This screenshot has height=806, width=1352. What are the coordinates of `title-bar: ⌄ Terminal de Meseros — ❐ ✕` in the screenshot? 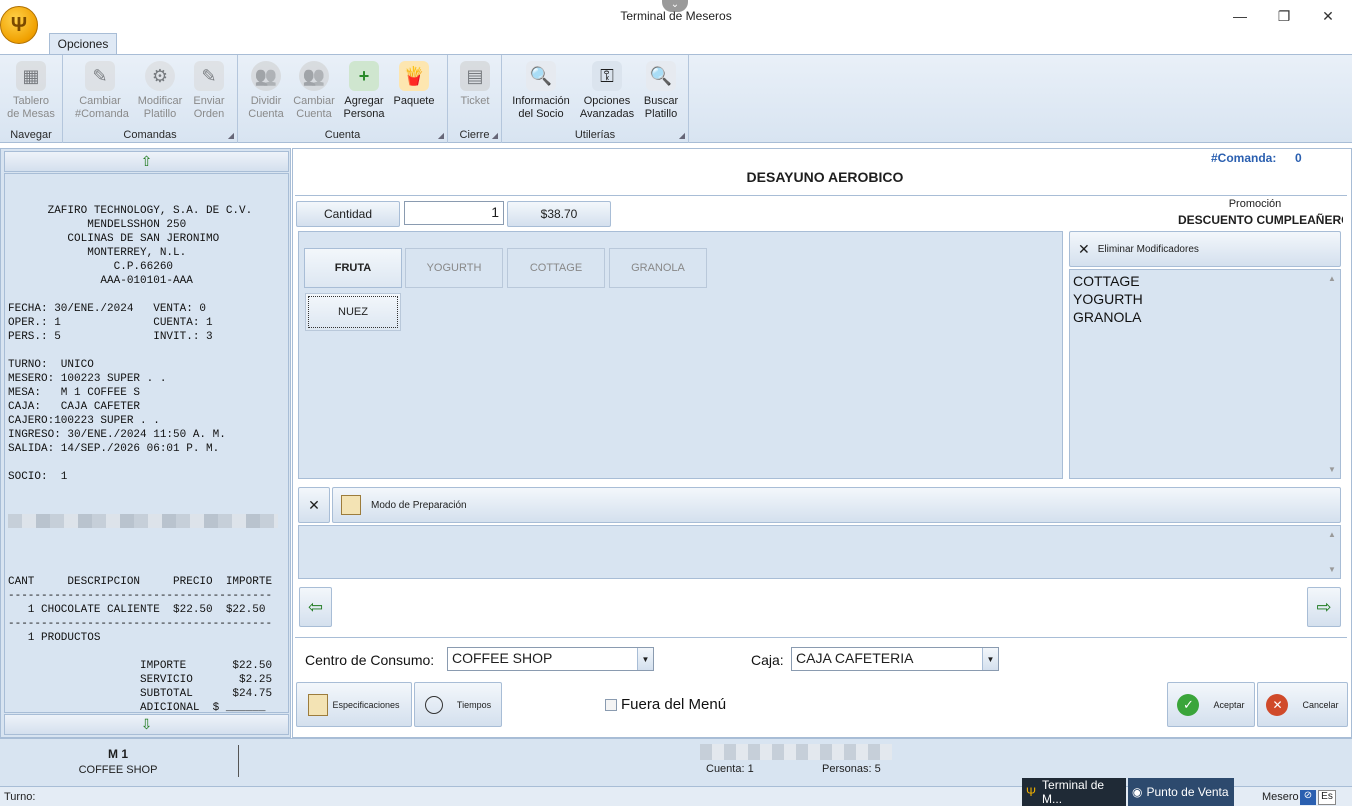 It's located at (676, 16).